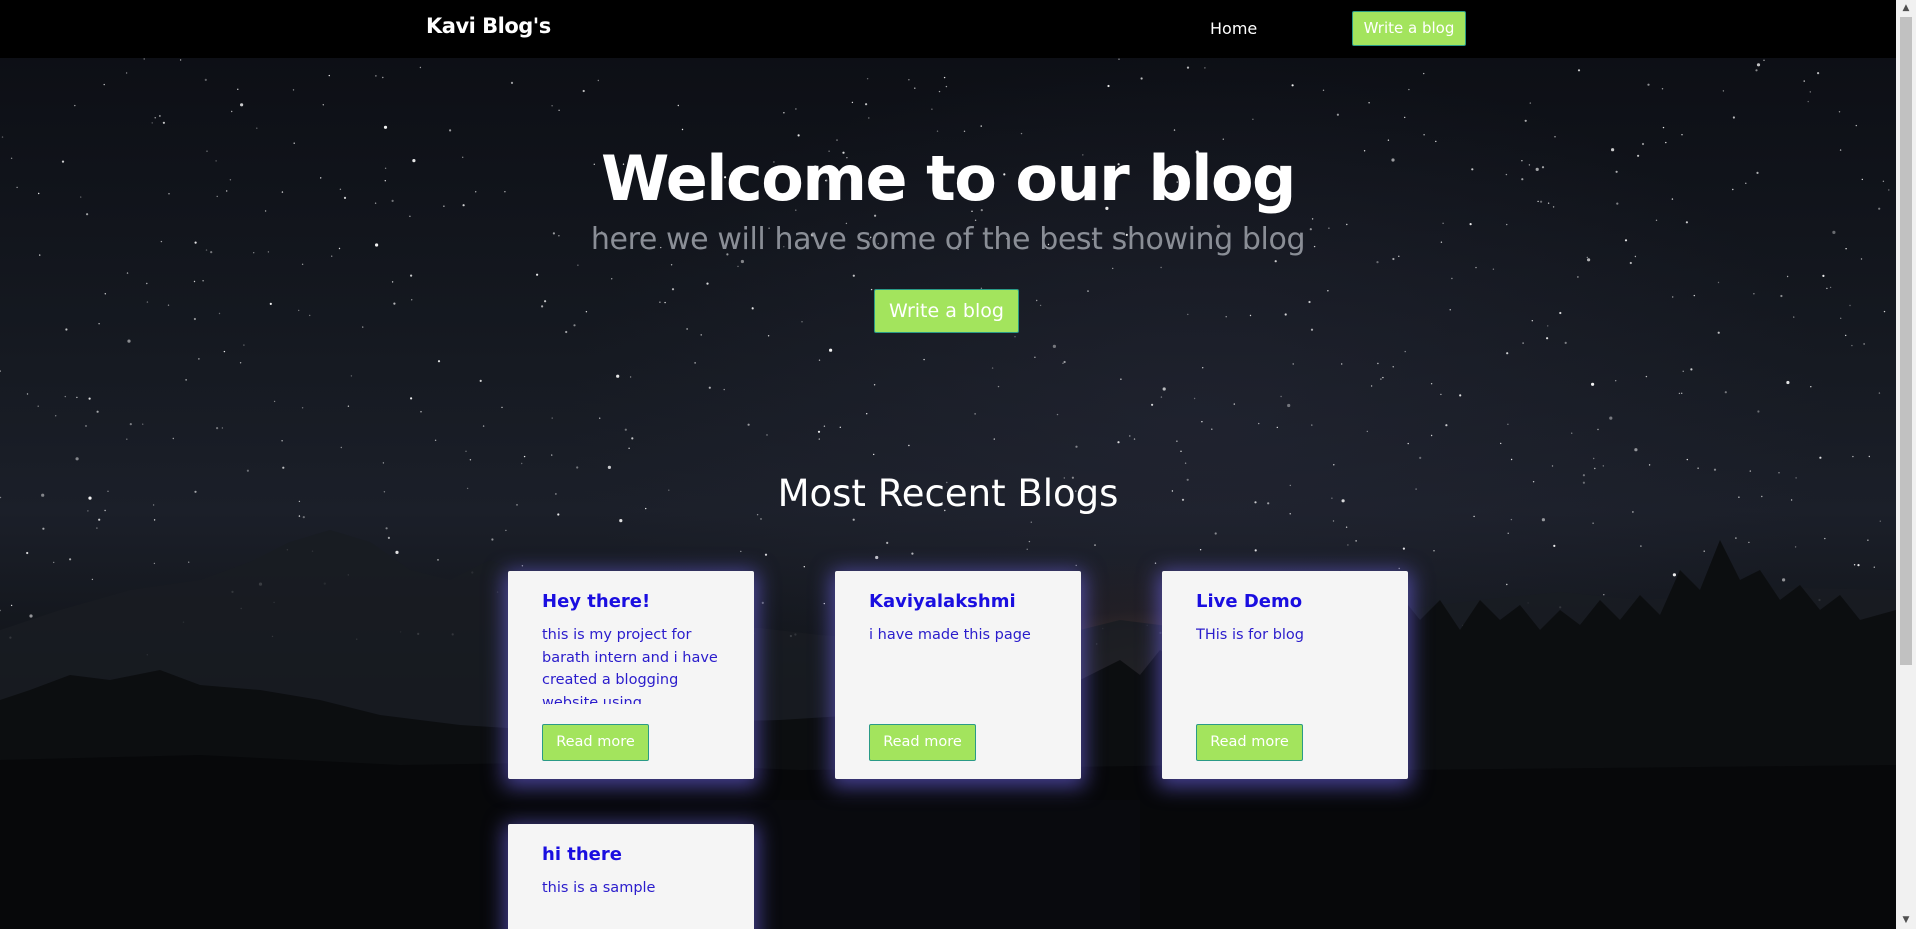 This screenshot has height=929, width=1916. What do you see at coordinates (948, 29) in the screenshot?
I see `navbar: Kavi Blog's Home Write a blog` at bounding box center [948, 29].